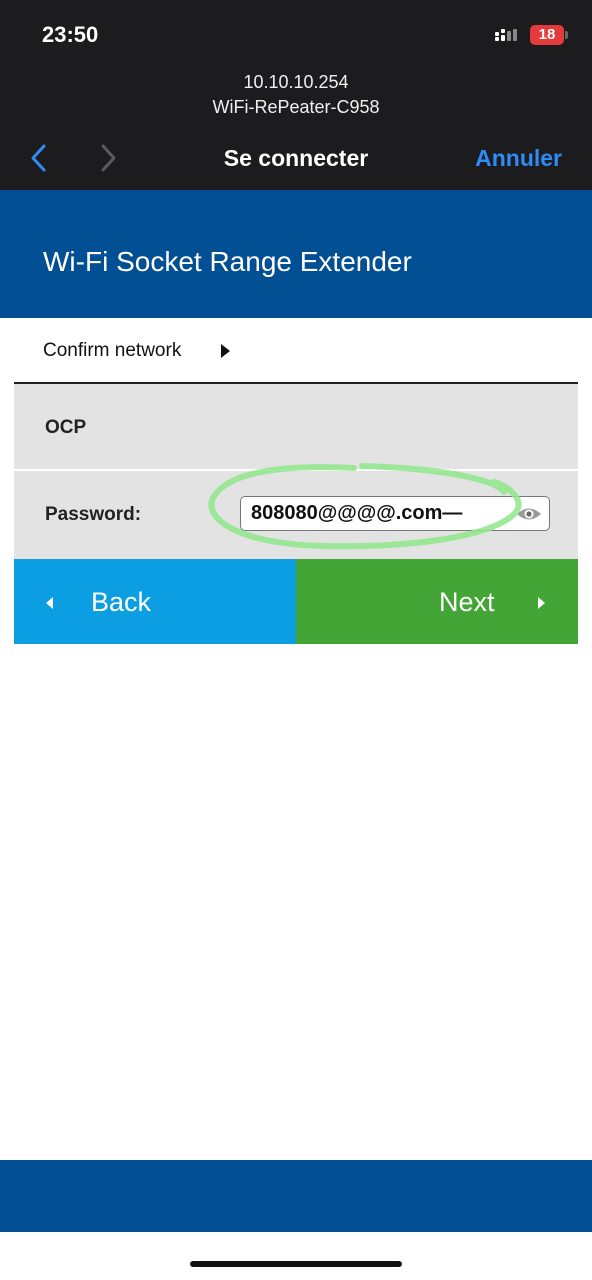  Describe the element at coordinates (155, 601) in the screenshot. I see `back-button: Back` at that location.